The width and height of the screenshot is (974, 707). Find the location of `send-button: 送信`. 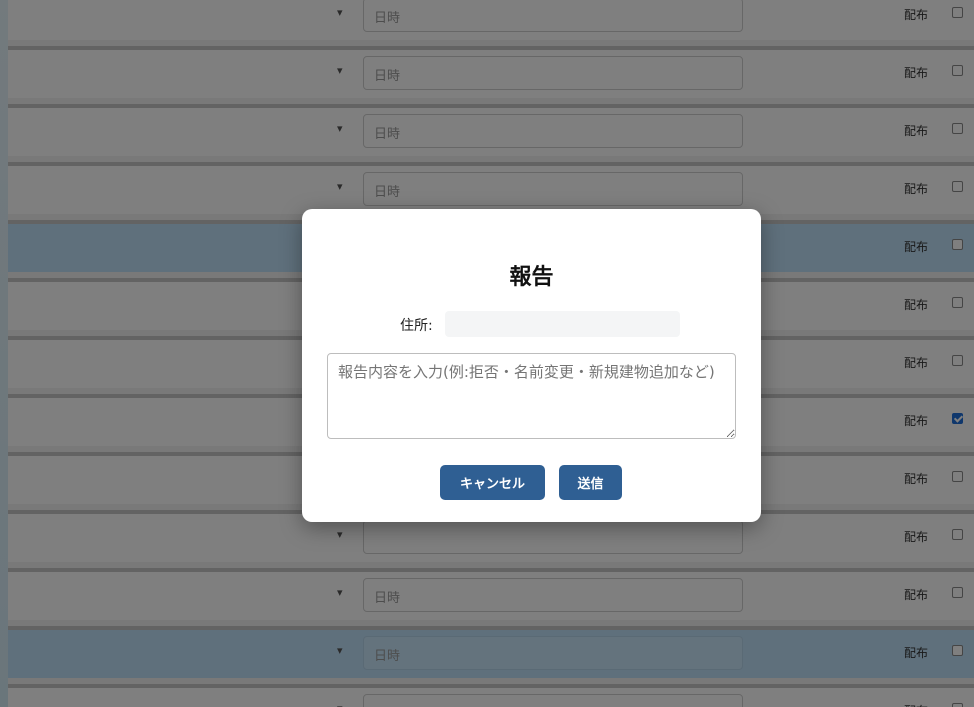

send-button: 送信 is located at coordinates (590, 482).